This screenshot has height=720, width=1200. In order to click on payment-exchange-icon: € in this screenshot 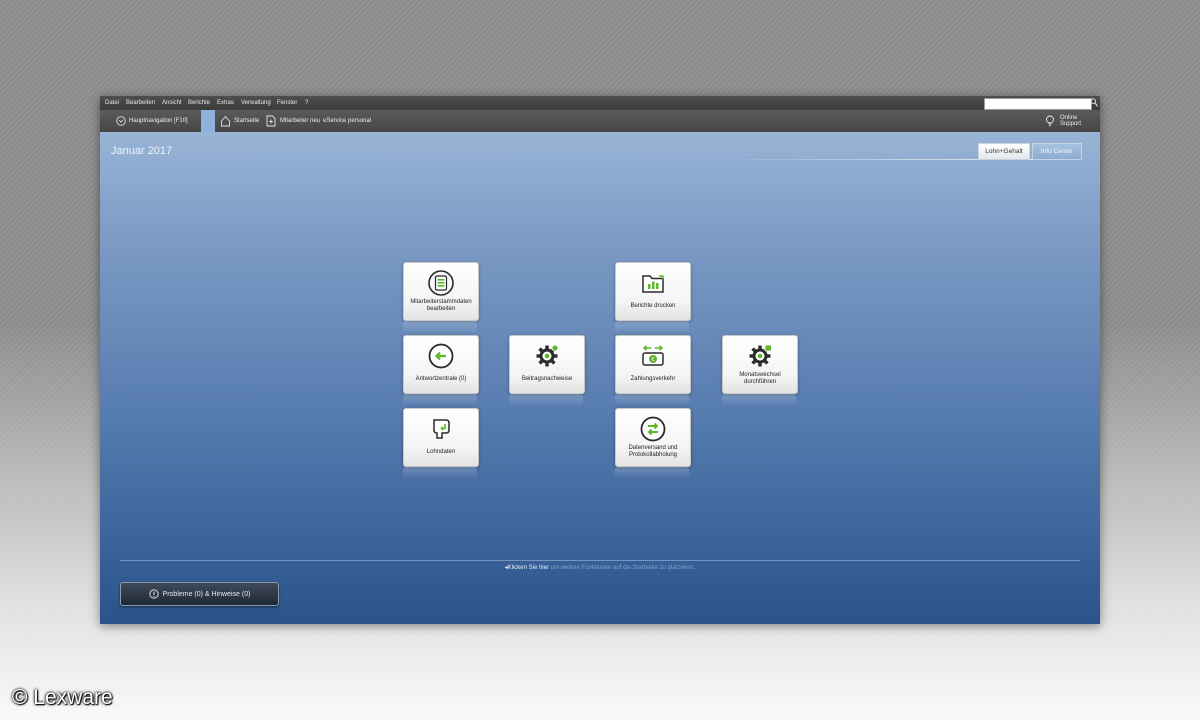, I will do `click(653, 355)`.